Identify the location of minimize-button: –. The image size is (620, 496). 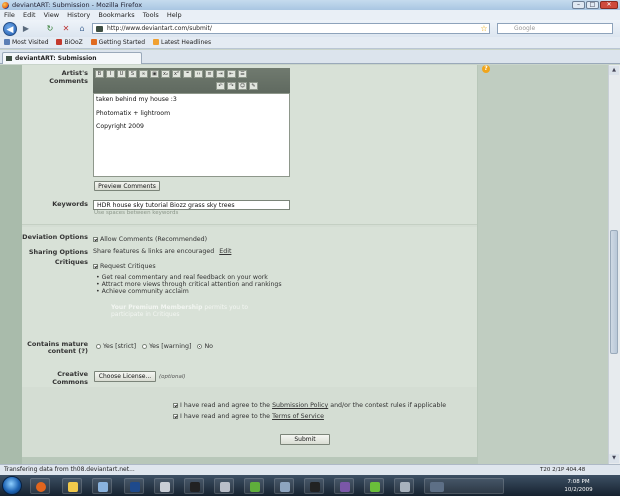
(578, 5).